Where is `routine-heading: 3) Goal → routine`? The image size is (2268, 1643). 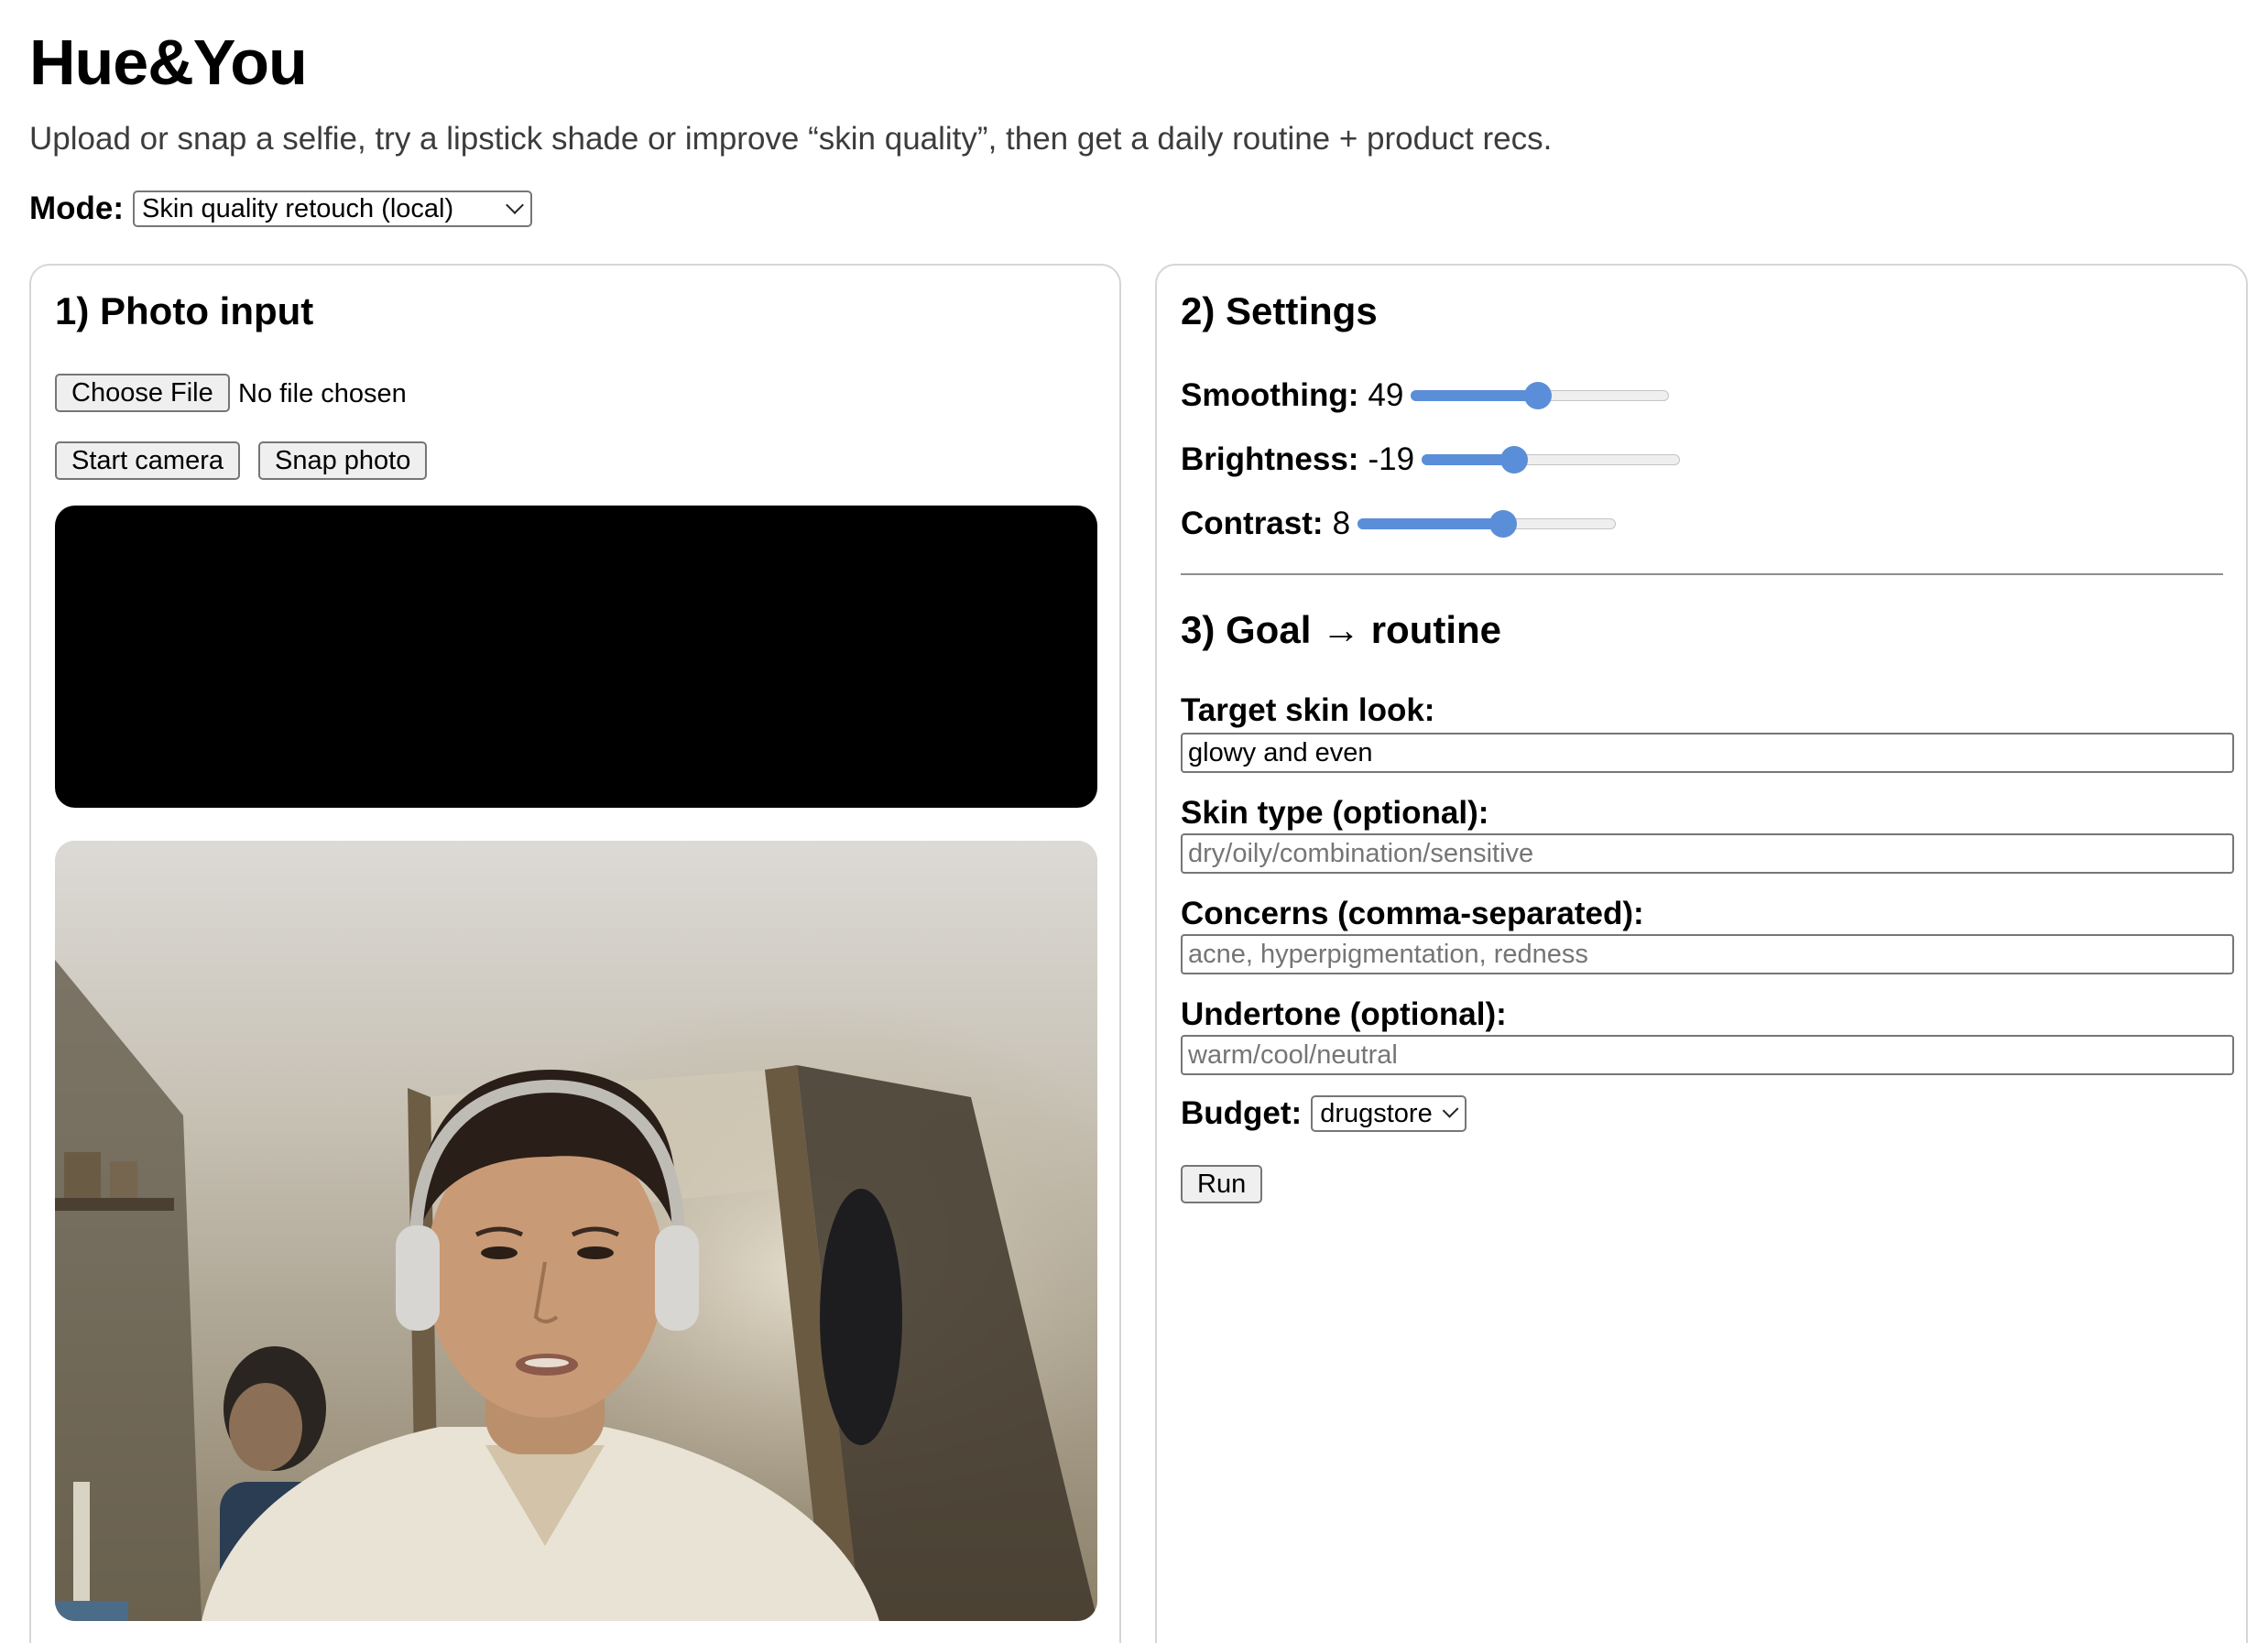
routine-heading: 3) Goal → routine is located at coordinates (1341, 630).